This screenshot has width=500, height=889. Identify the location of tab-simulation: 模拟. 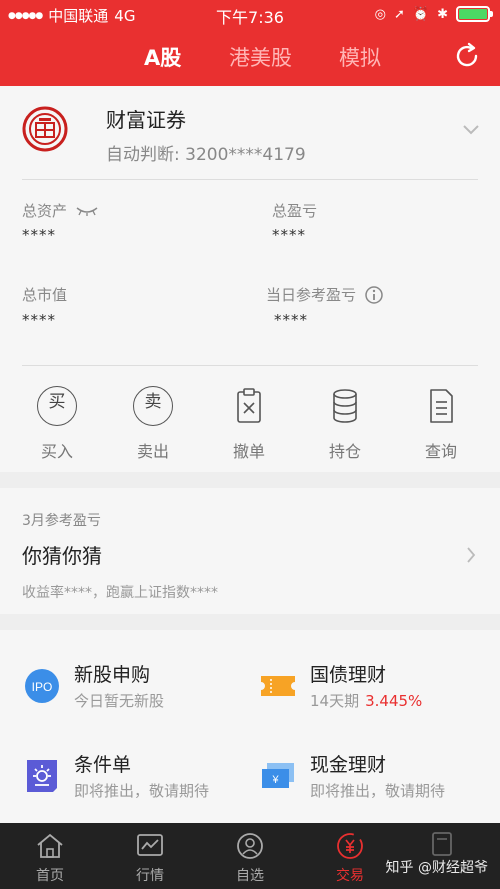
(360, 57).